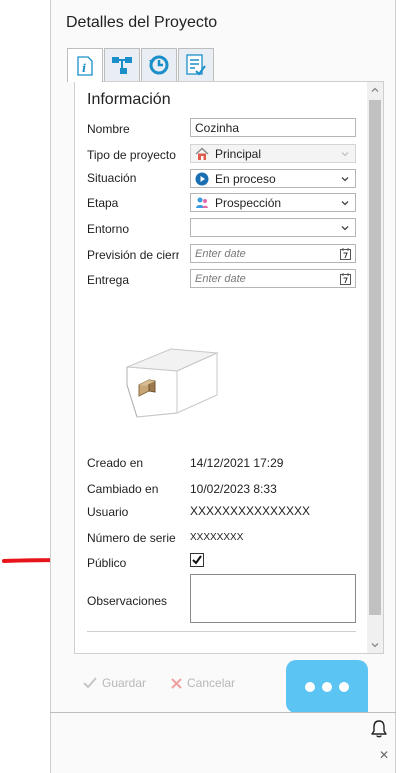 This screenshot has width=410, height=773. Describe the element at coordinates (103, 203) in the screenshot. I see `etapa-label: Etapa` at that location.